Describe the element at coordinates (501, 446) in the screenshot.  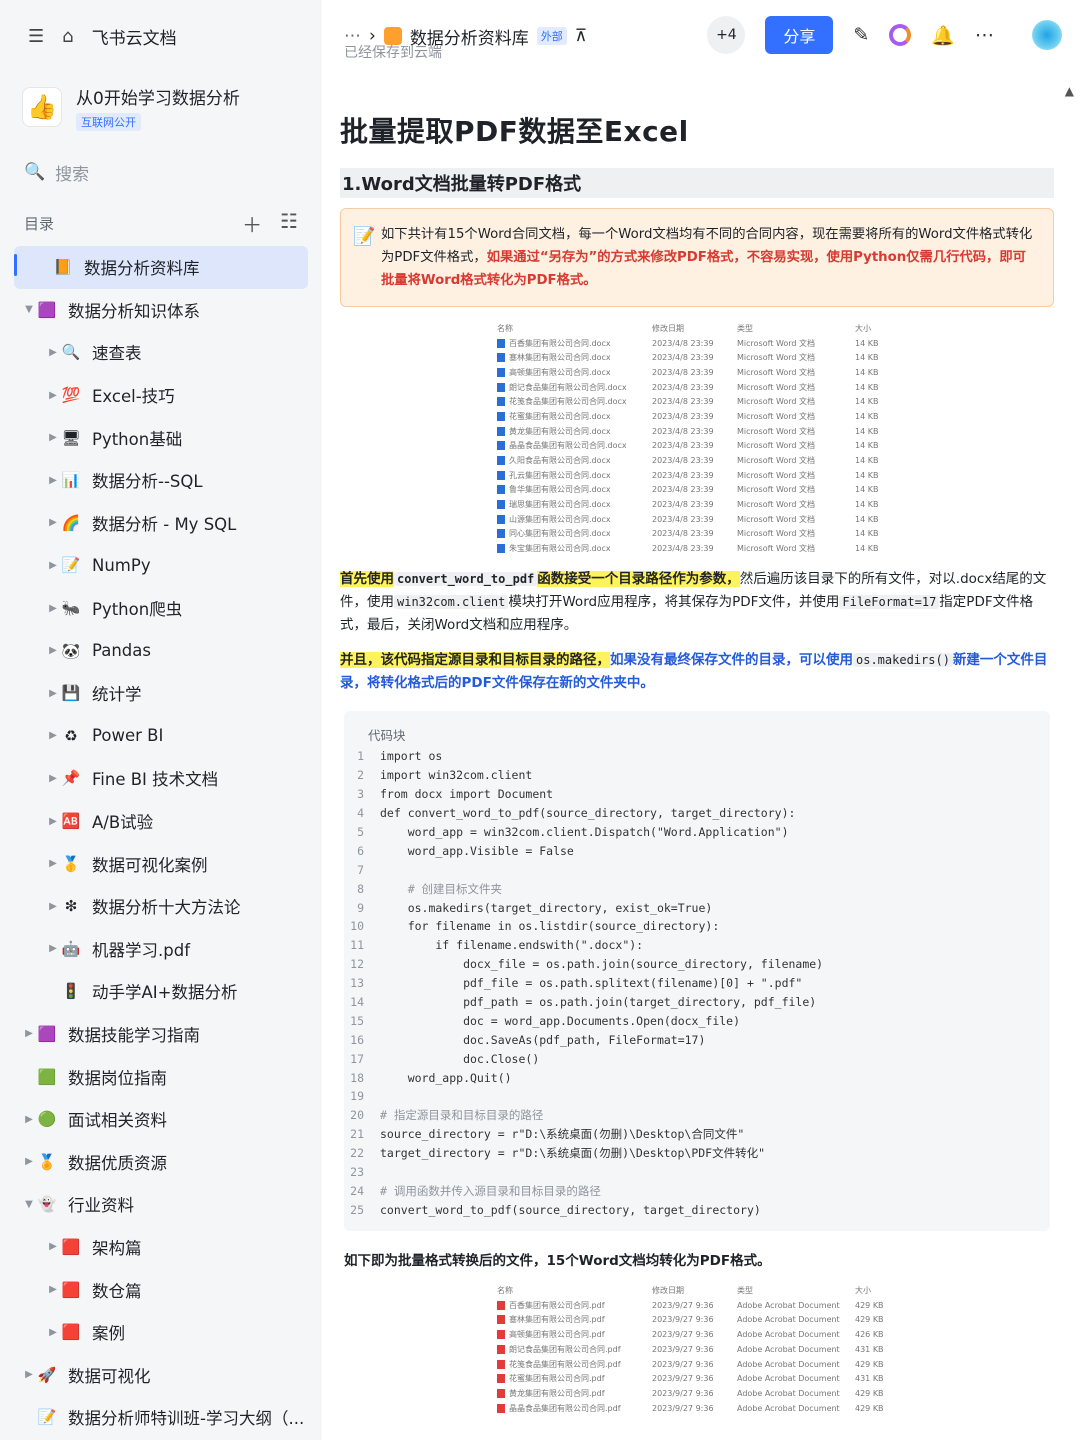
I see `word-file-icon` at that location.